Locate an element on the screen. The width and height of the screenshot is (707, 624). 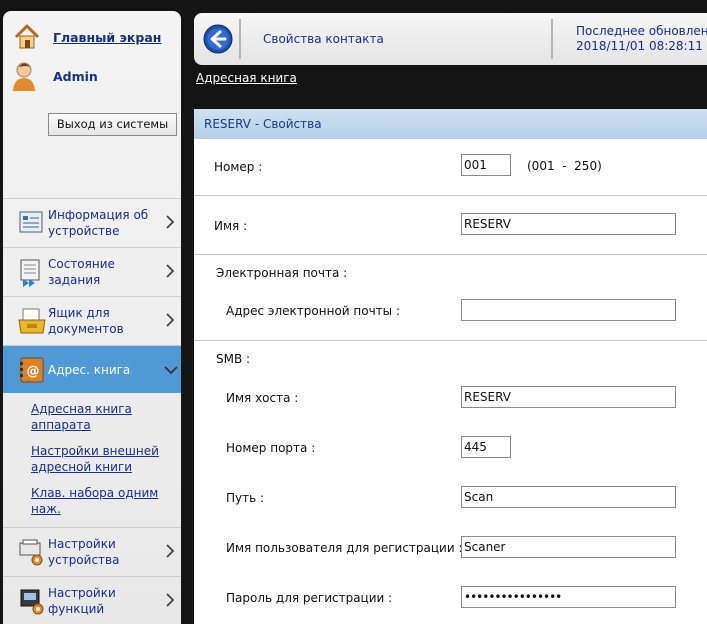
nav-function-settings: Настройки функций is located at coordinates (92, 600).